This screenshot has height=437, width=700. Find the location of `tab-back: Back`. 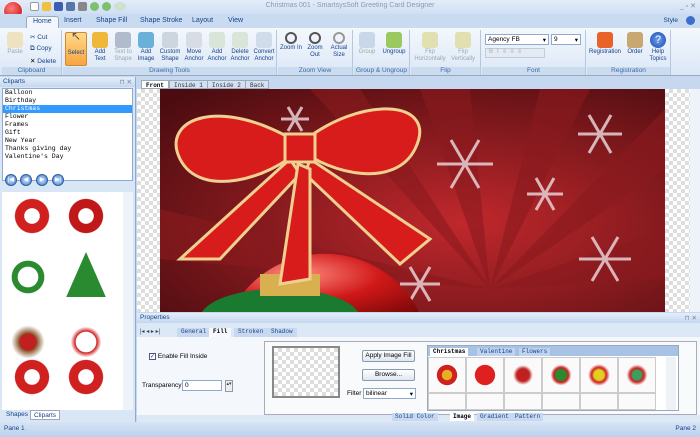

tab-back: Back is located at coordinates (257, 84).